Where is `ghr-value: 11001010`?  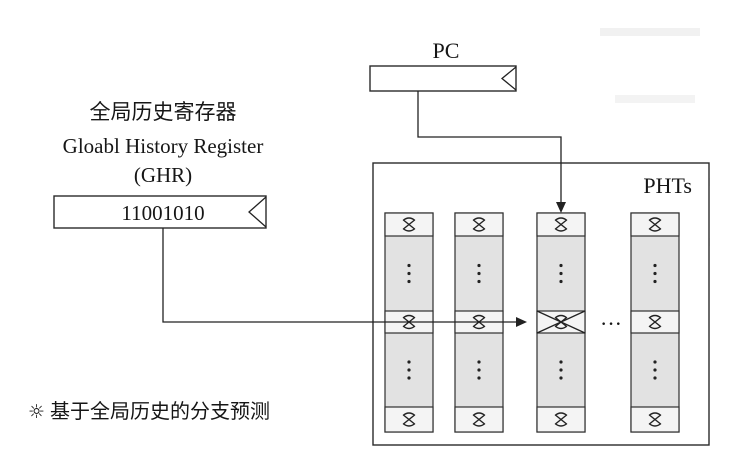 ghr-value: 11001010 is located at coordinates (162, 213).